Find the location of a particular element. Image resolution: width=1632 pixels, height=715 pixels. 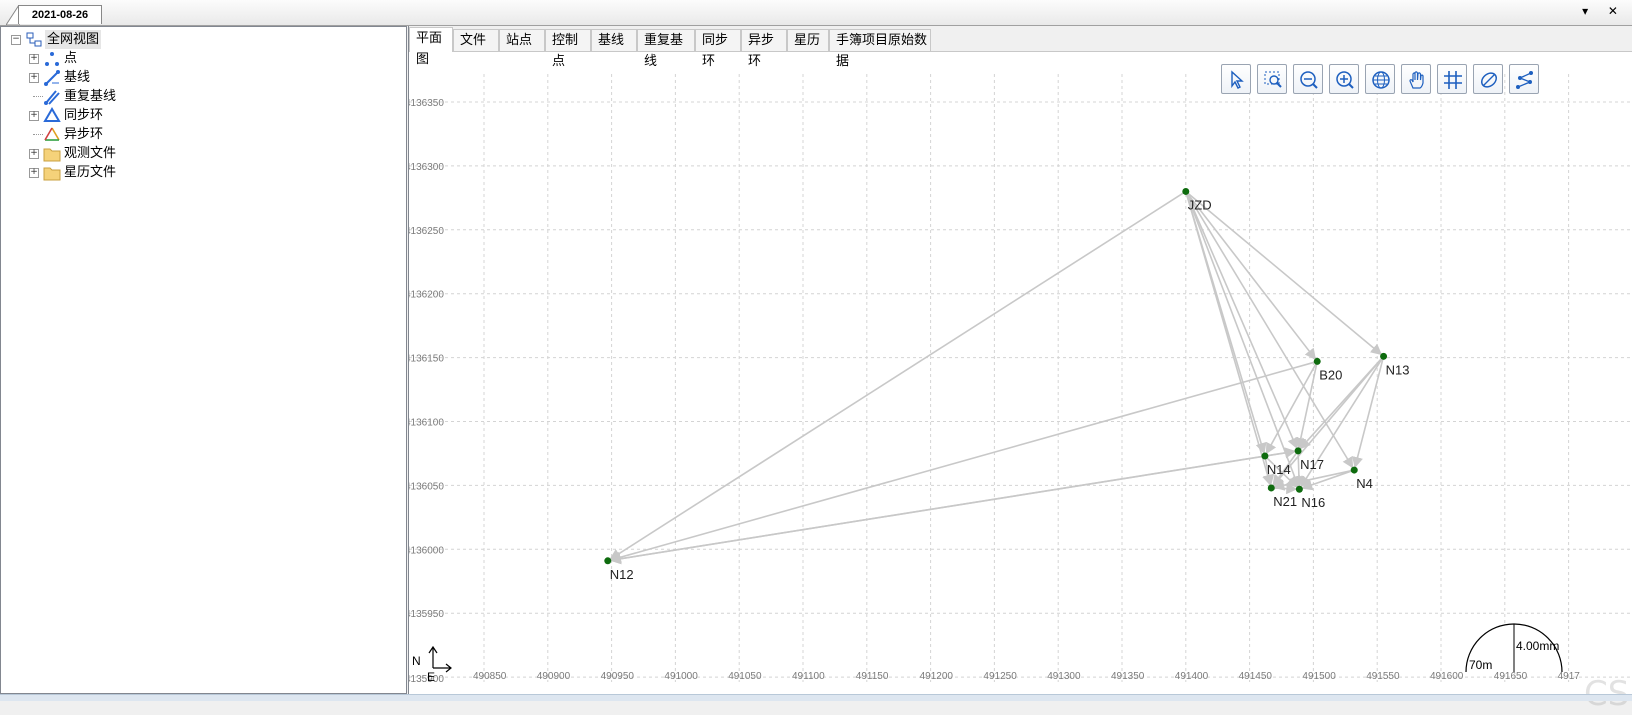

zoom-window-icon is located at coordinates (1273, 79).